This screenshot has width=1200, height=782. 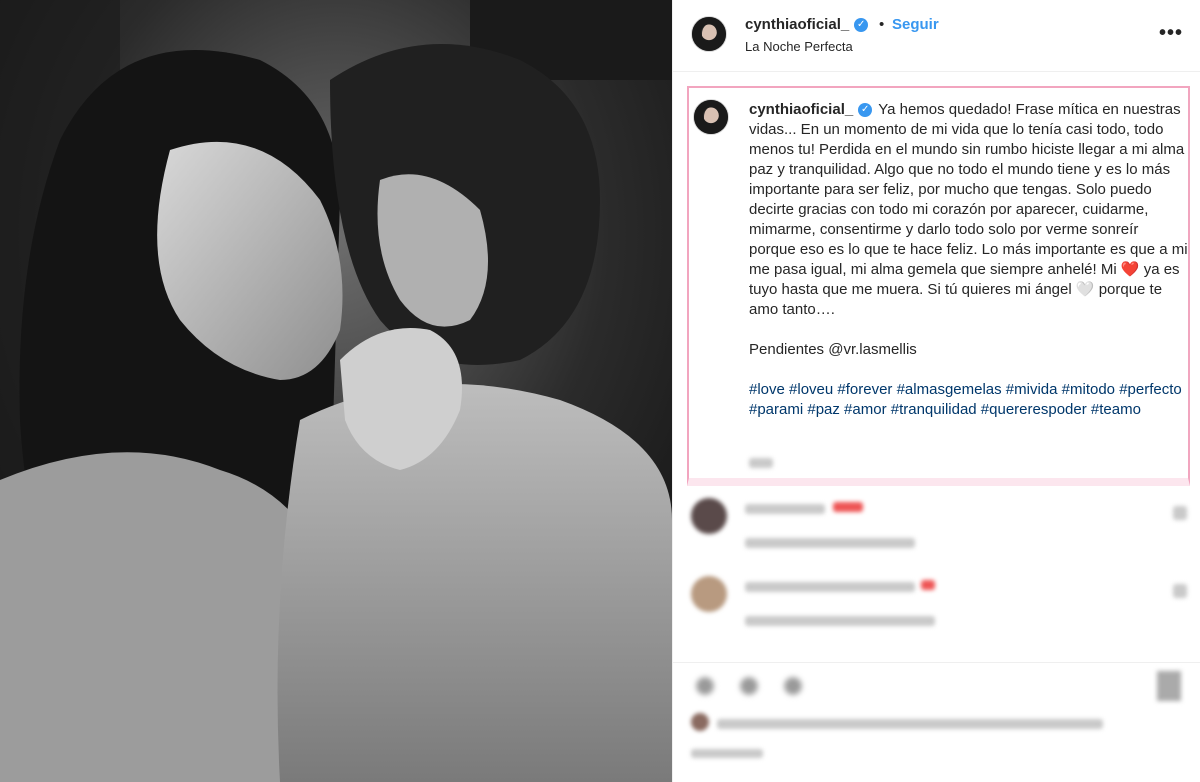 What do you see at coordinates (705, 686) in the screenshot?
I see `like-icon` at bounding box center [705, 686].